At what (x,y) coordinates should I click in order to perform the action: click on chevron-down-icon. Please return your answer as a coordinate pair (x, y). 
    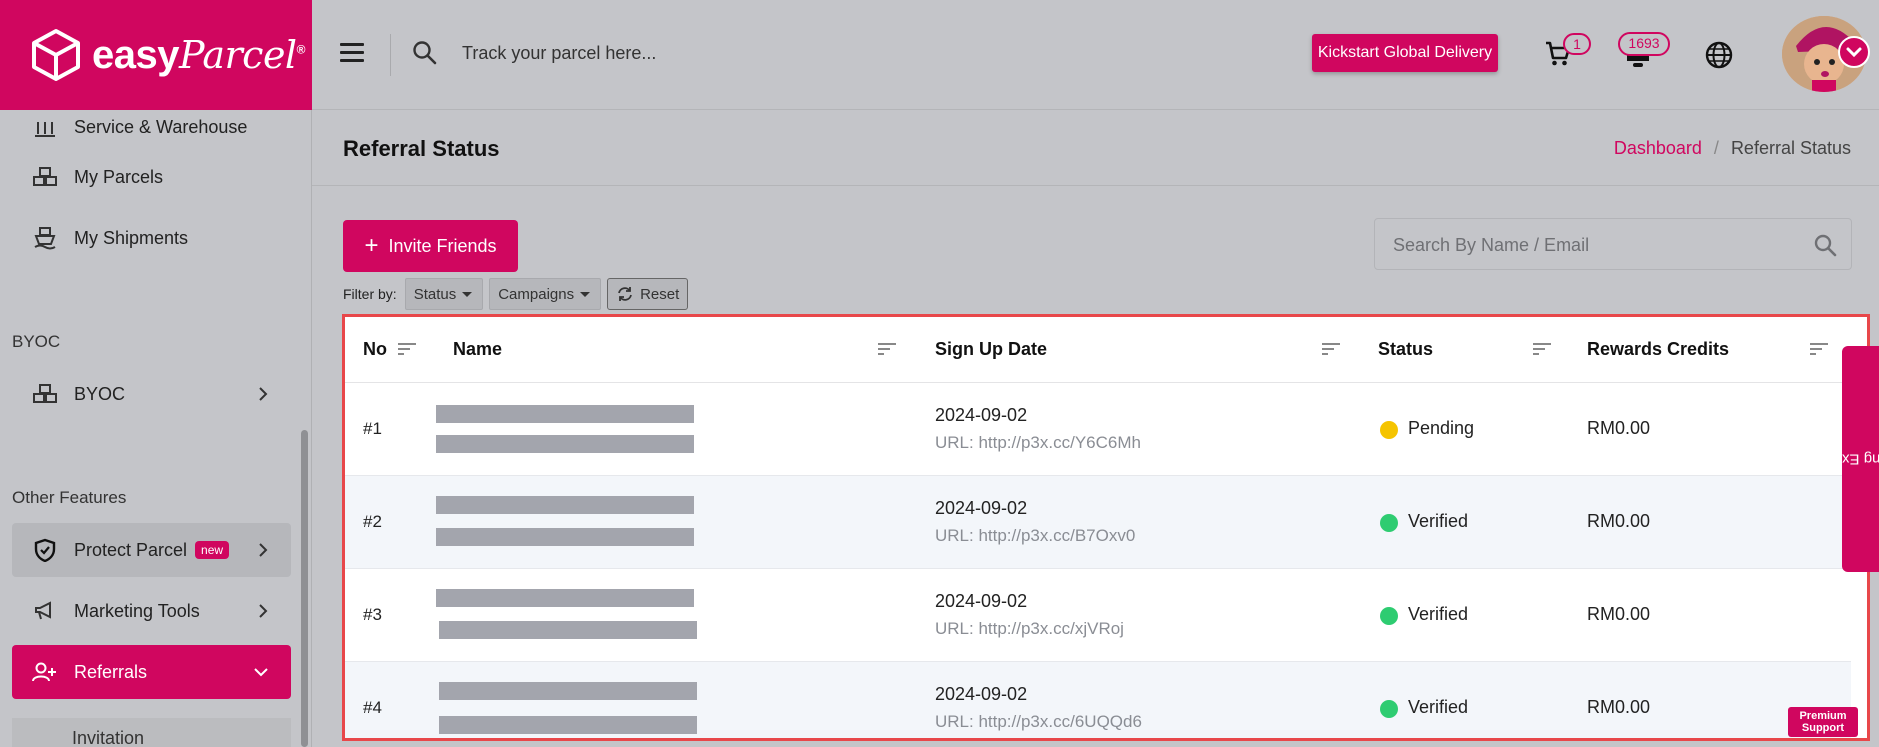
    Looking at the image, I should click on (261, 672).